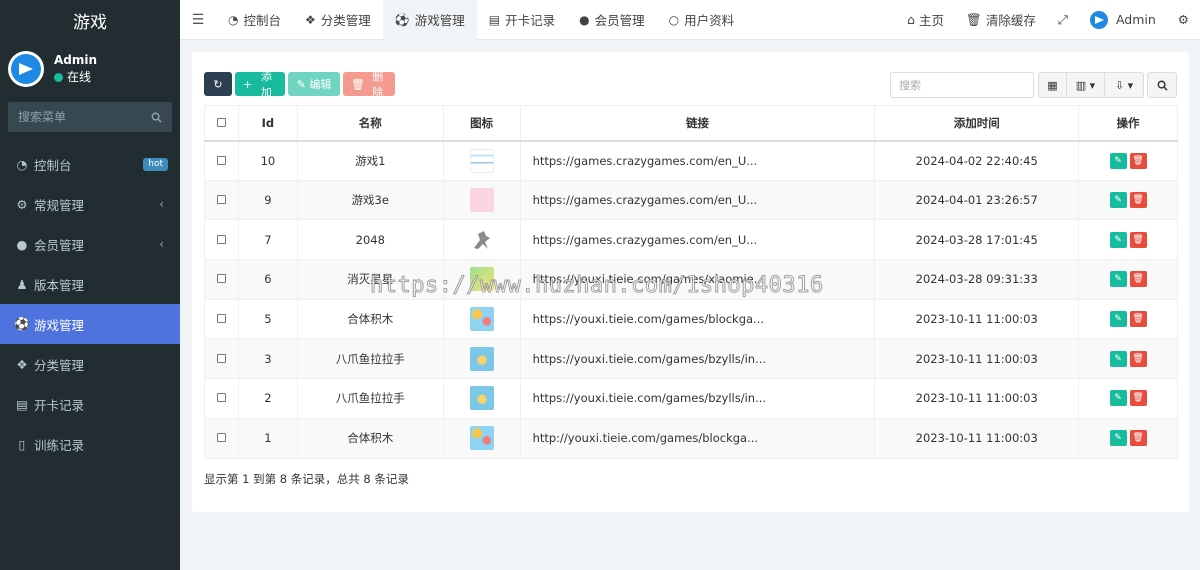 Image resolution: width=1200 pixels, height=570 pixels. What do you see at coordinates (90, 324) in the screenshot?
I see `sidebar-item-games: ⚽ 游戏管理` at bounding box center [90, 324].